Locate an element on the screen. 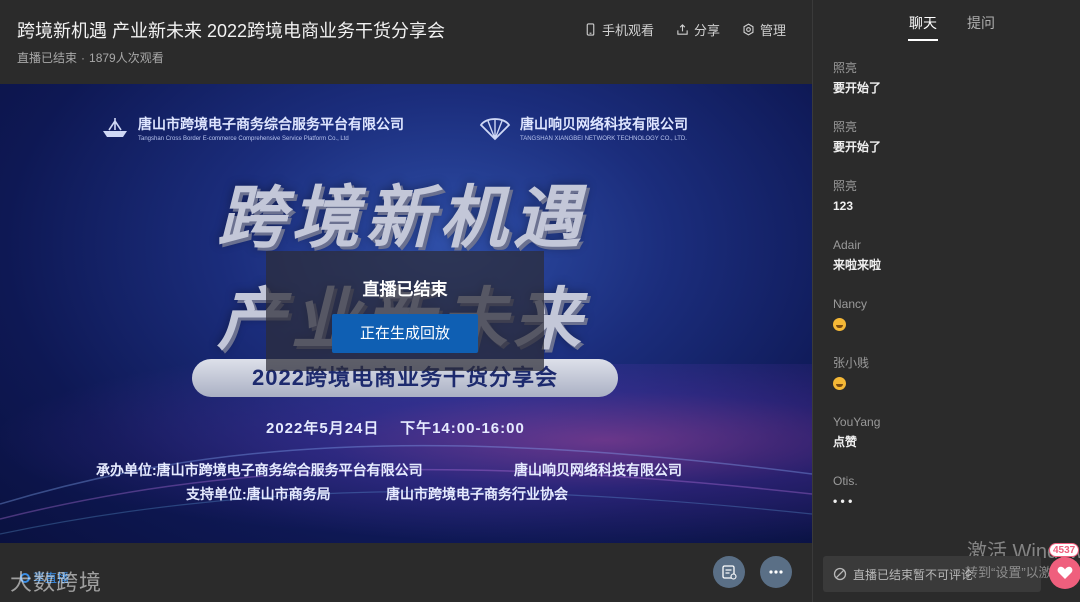 The height and width of the screenshot is (602, 1080). tab-questions: 提问 is located at coordinates (981, 23).